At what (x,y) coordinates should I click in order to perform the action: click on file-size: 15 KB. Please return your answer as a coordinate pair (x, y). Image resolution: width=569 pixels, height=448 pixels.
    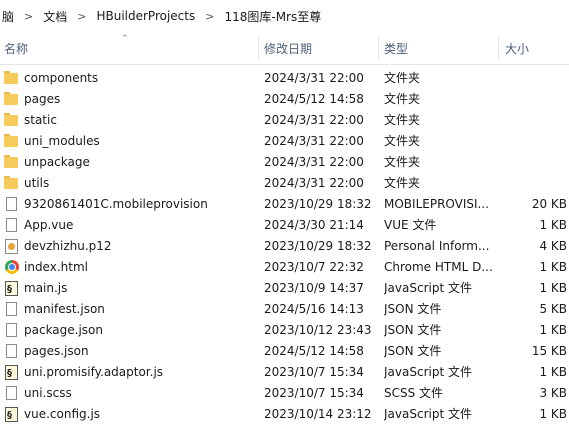
    Looking at the image, I should click on (549, 351).